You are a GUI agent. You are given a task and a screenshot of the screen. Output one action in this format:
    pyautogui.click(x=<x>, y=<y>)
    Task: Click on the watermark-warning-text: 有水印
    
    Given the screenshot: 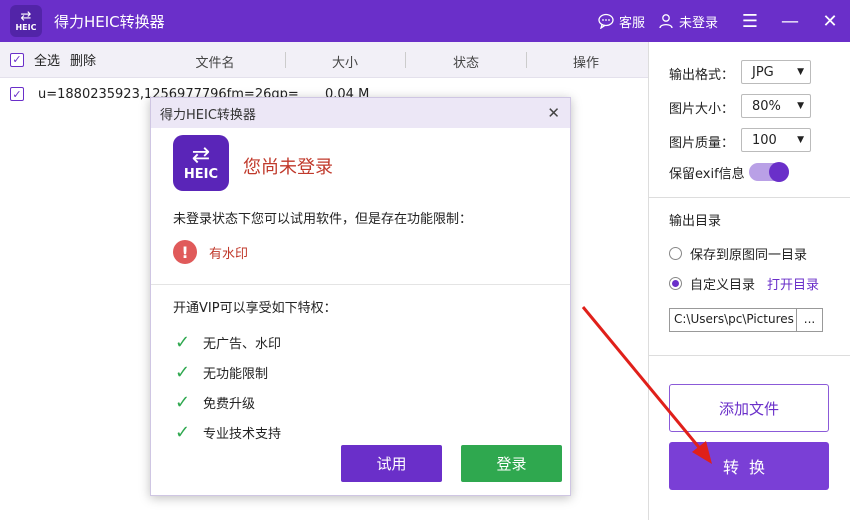 What is the action you would take?
    pyautogui.click(x=229, y=254)
    